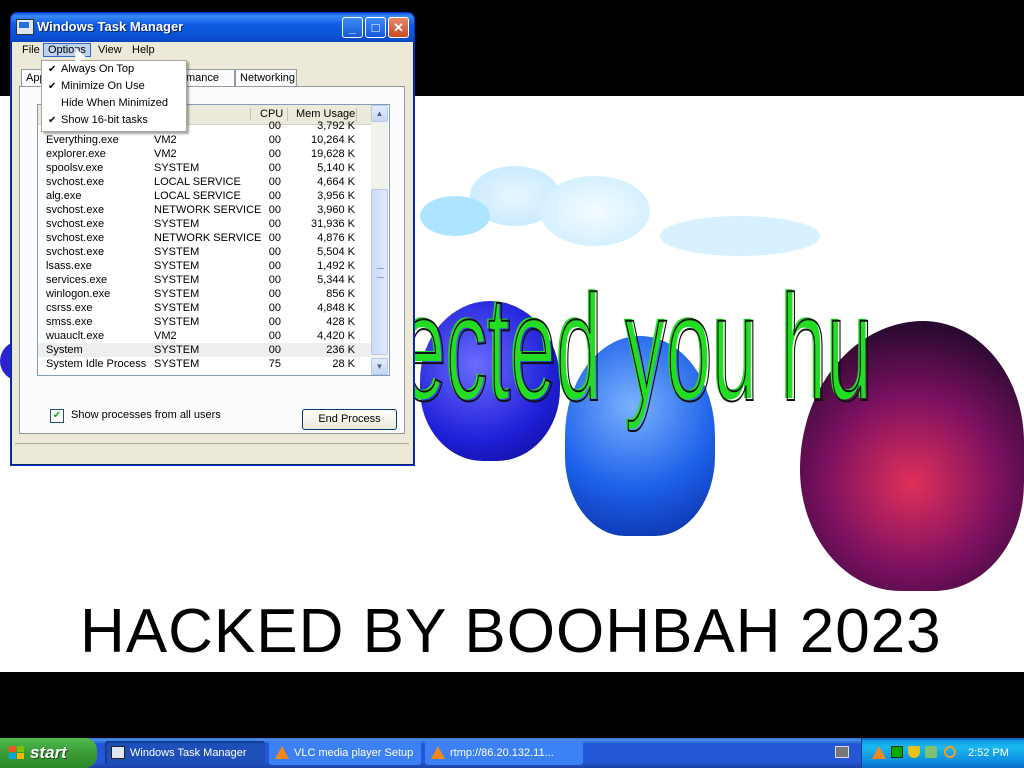 The width and height of the screenshot is (1024, 768). I want to click on end-process-button: End Process, so click(349, 419).